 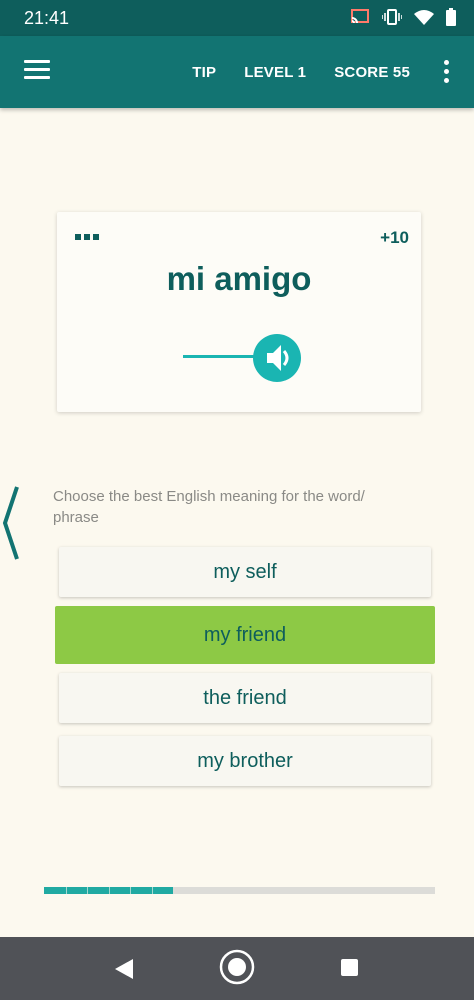 I want to click on status-time: 21:41, so click(x=47, y=18).